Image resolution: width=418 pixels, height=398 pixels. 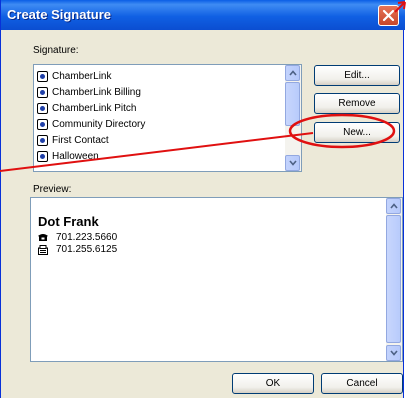 What do you see at coordinates (82, 76) in the screenshot?
I see `list-item-label: ChamberLink` at bounding box center [82, 76].